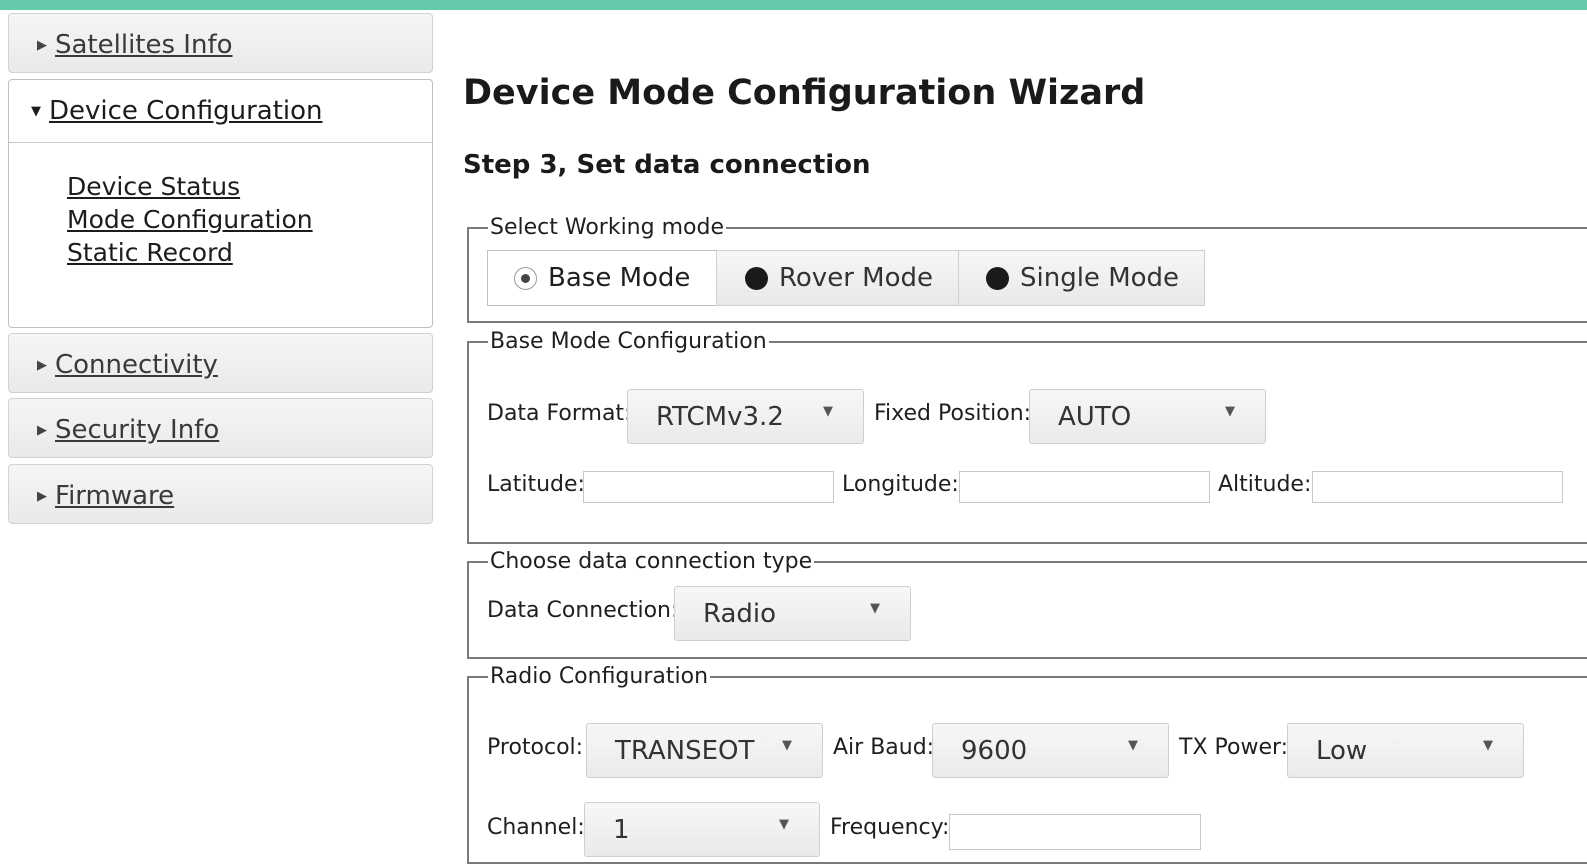  Describe the element at coordinates (804, 93) in the screenshot. I see `page-title: Device Mode Configuration Wizard` at that location.